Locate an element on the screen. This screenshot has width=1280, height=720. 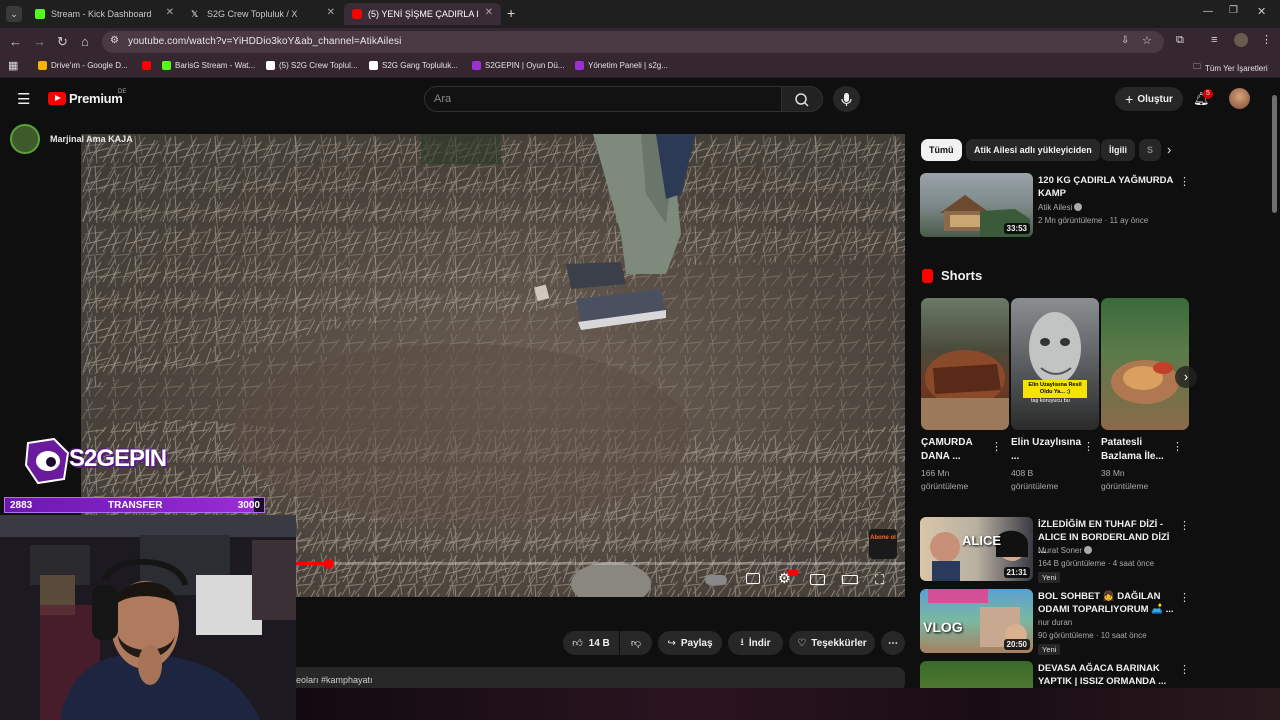
fullscreen-icon: ⛶ is located at coordinates (879, 580).